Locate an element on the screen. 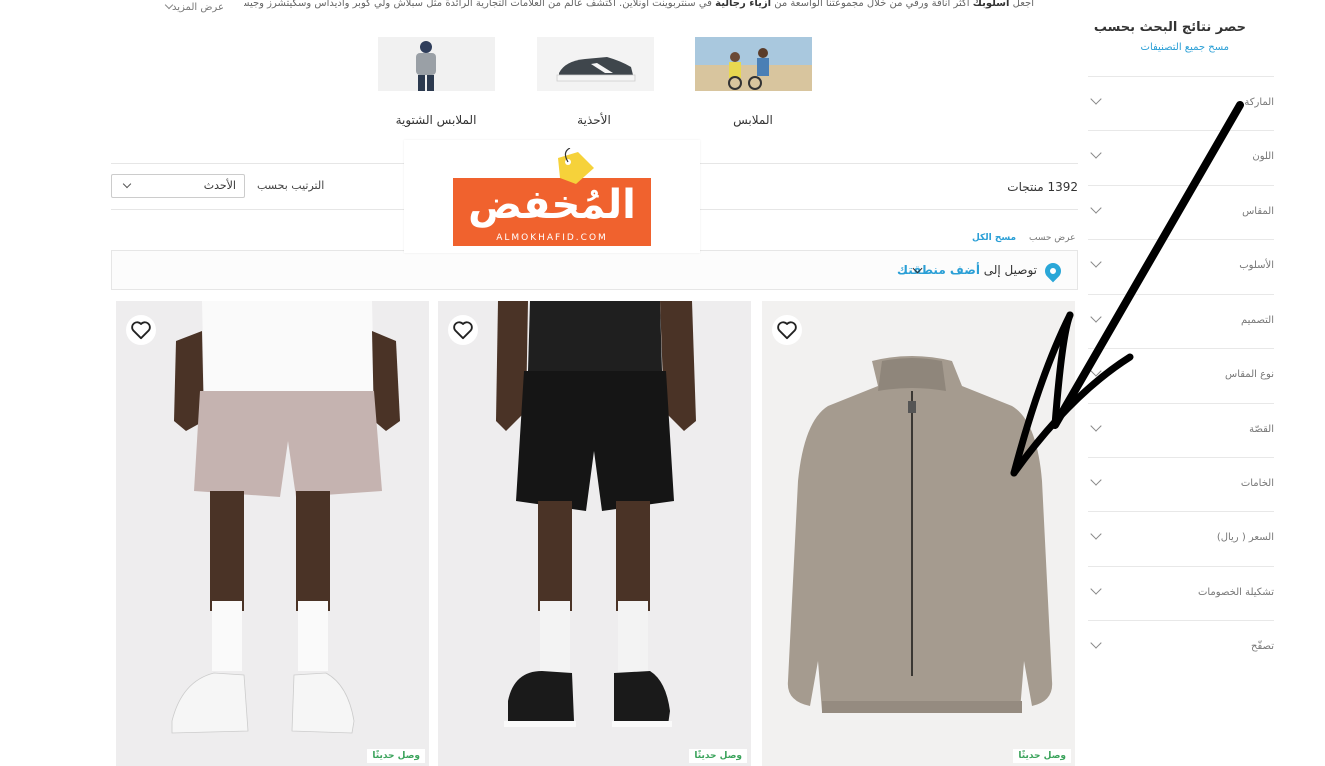 Image resolution: width=1325 pixels, height=766 pixels. shoe-photo is located at coordinates (595, 64).